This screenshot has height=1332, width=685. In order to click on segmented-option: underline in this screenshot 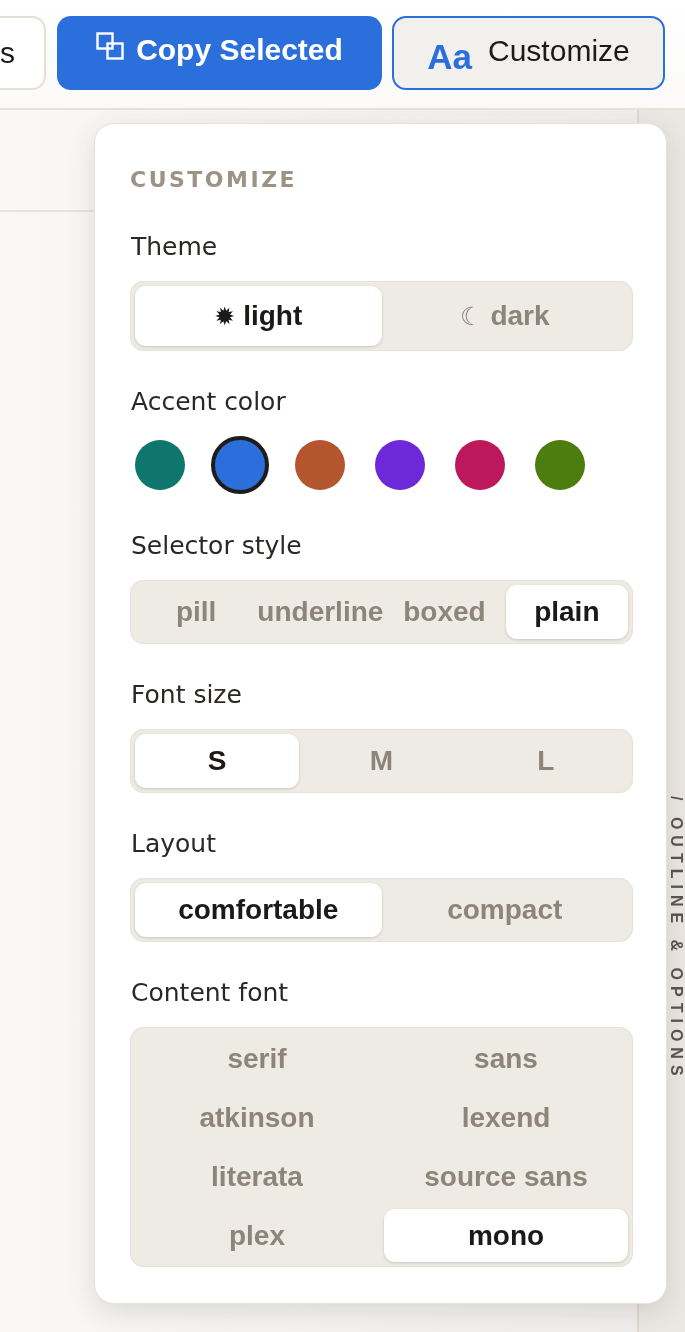, I will do `click(320, 612)`.